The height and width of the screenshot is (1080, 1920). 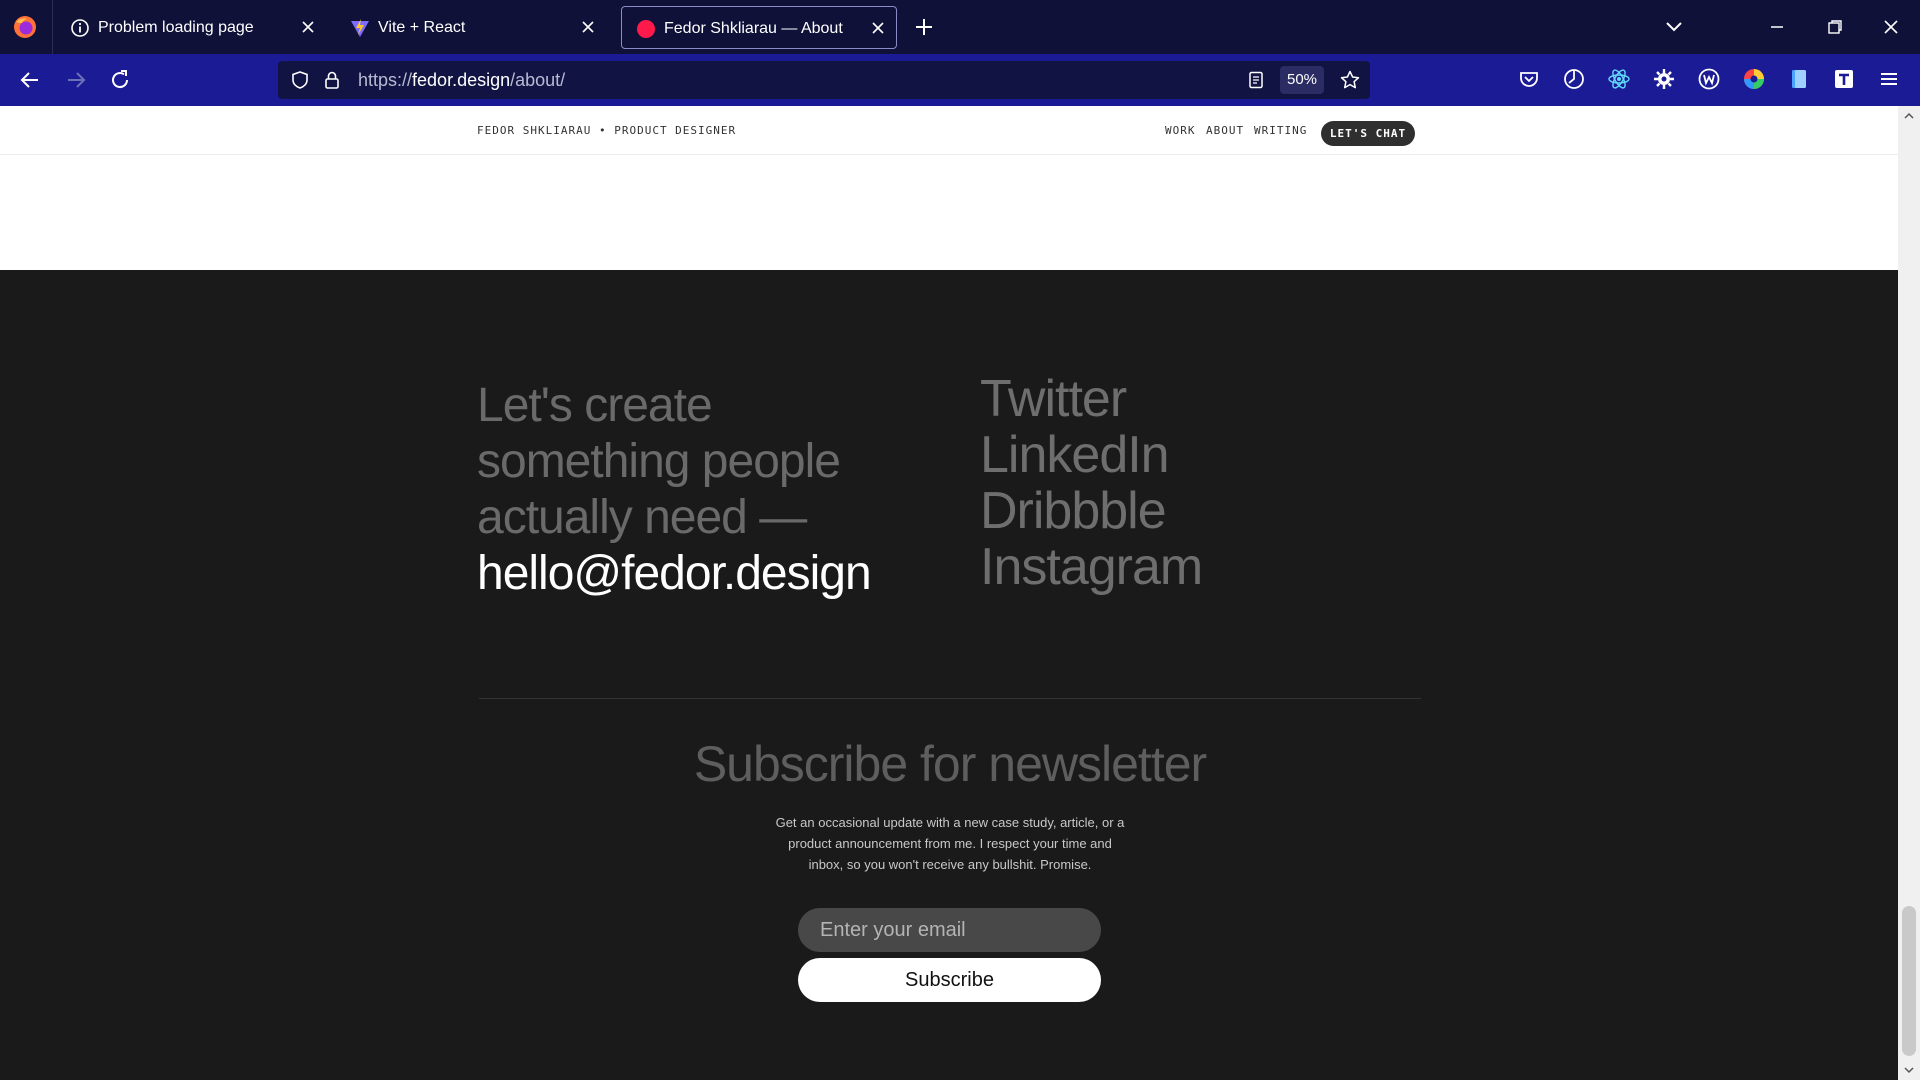 I want to click on scrollbar-thumb, so click(x=1909, y=981).